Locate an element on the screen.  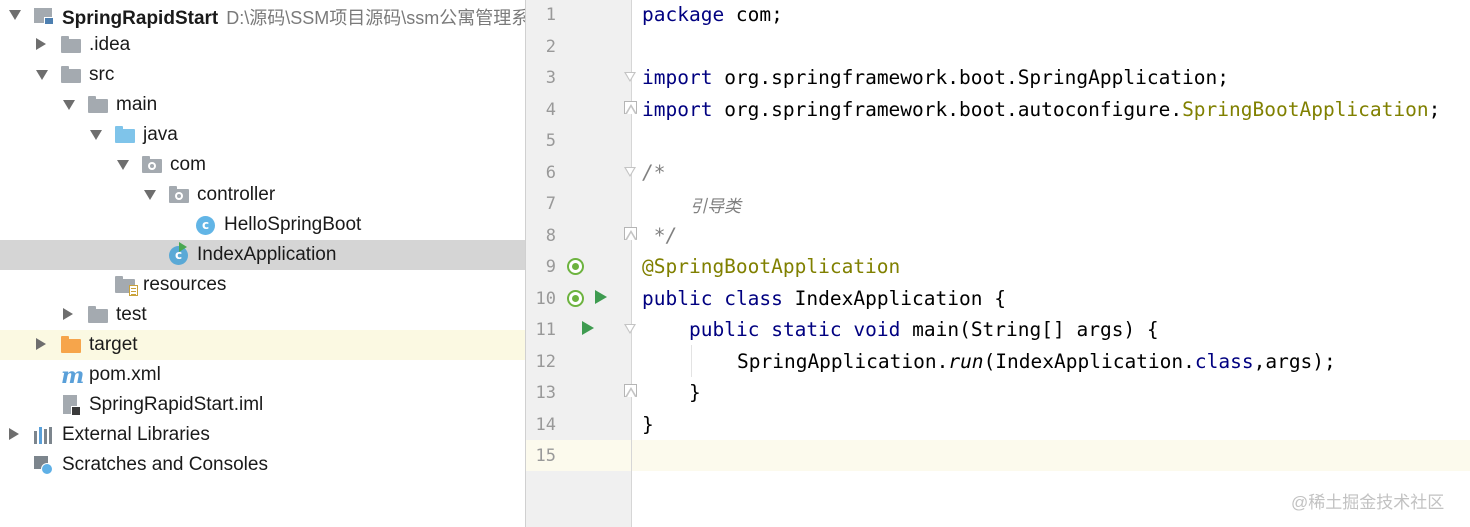
iml-file-icon is located at coordinates (71, 405).